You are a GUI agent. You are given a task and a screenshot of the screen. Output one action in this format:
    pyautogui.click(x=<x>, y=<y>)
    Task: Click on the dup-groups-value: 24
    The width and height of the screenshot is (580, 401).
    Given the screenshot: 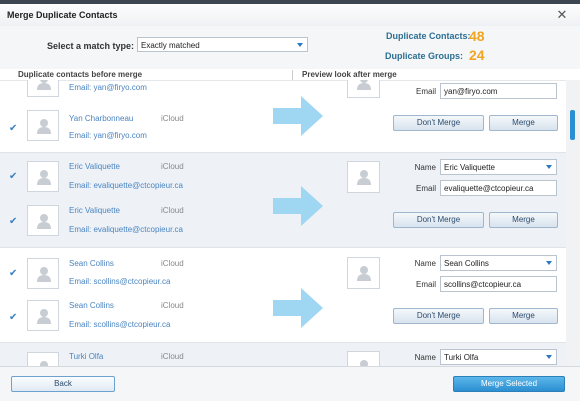 What is the action you would take?
    pyautogui.click(x=477, y=55)
    